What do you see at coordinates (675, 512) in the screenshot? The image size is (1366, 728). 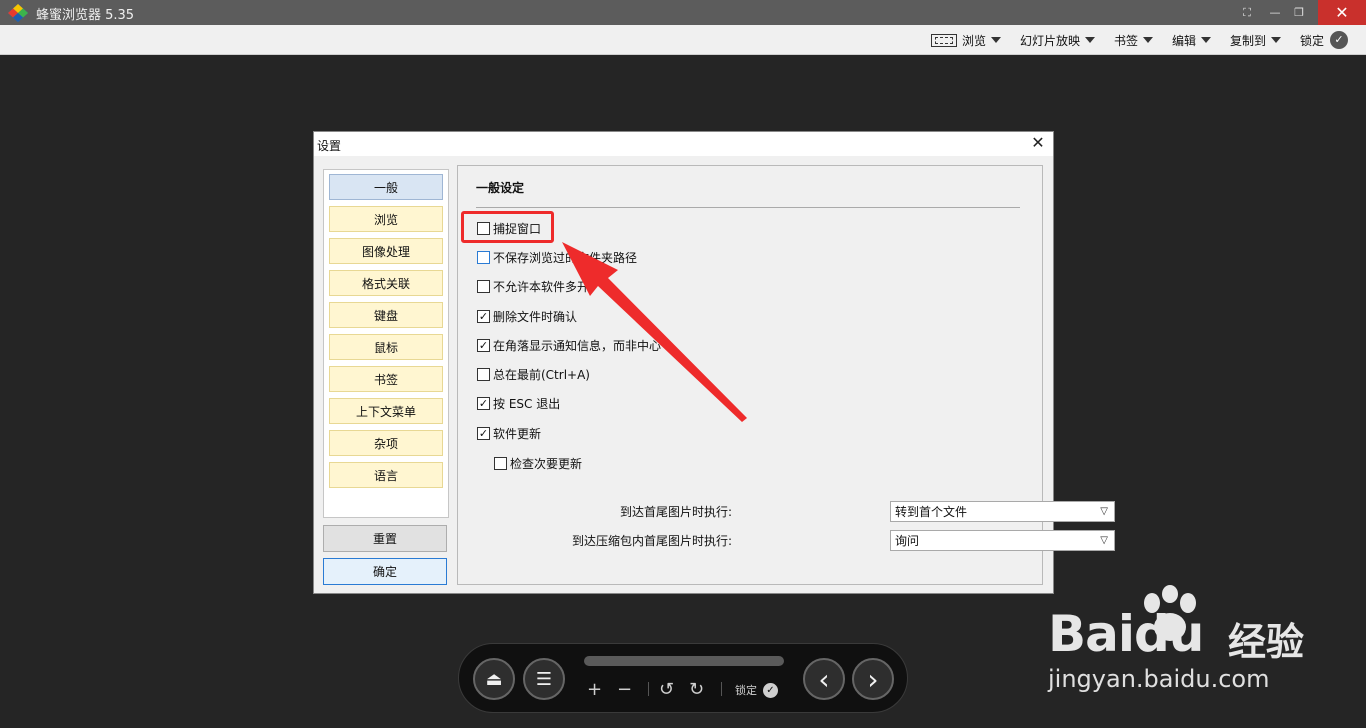 I see `first-last-image-label: 到达首尾图片时执行:` at bounding box center [675, 512].